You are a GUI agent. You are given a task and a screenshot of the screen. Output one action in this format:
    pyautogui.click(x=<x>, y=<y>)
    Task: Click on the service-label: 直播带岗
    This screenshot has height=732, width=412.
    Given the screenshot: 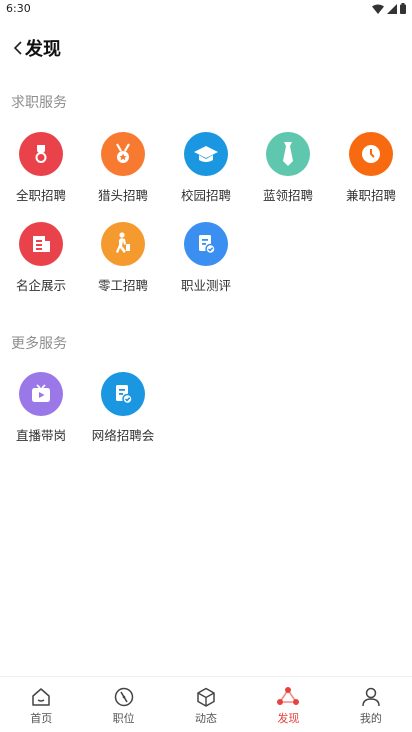 What is the action you would take?
    pyautogui.click(x=40, y=435)
    